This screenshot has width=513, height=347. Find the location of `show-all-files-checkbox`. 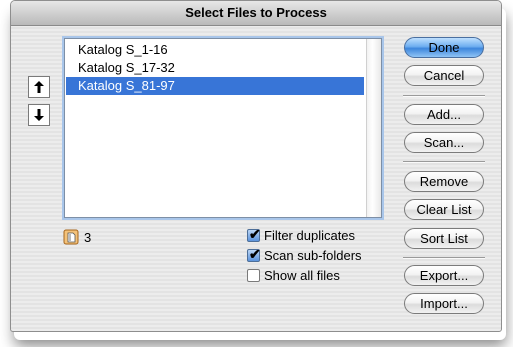

show-all-files-checkbox is located at coordinates (253, 275).